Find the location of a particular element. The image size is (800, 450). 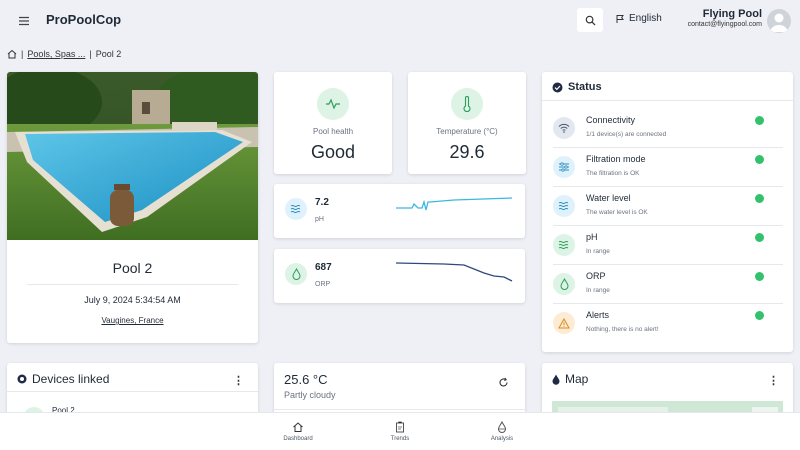

temperature-label: Temperature (°C) is located at coordinates (467, 131).